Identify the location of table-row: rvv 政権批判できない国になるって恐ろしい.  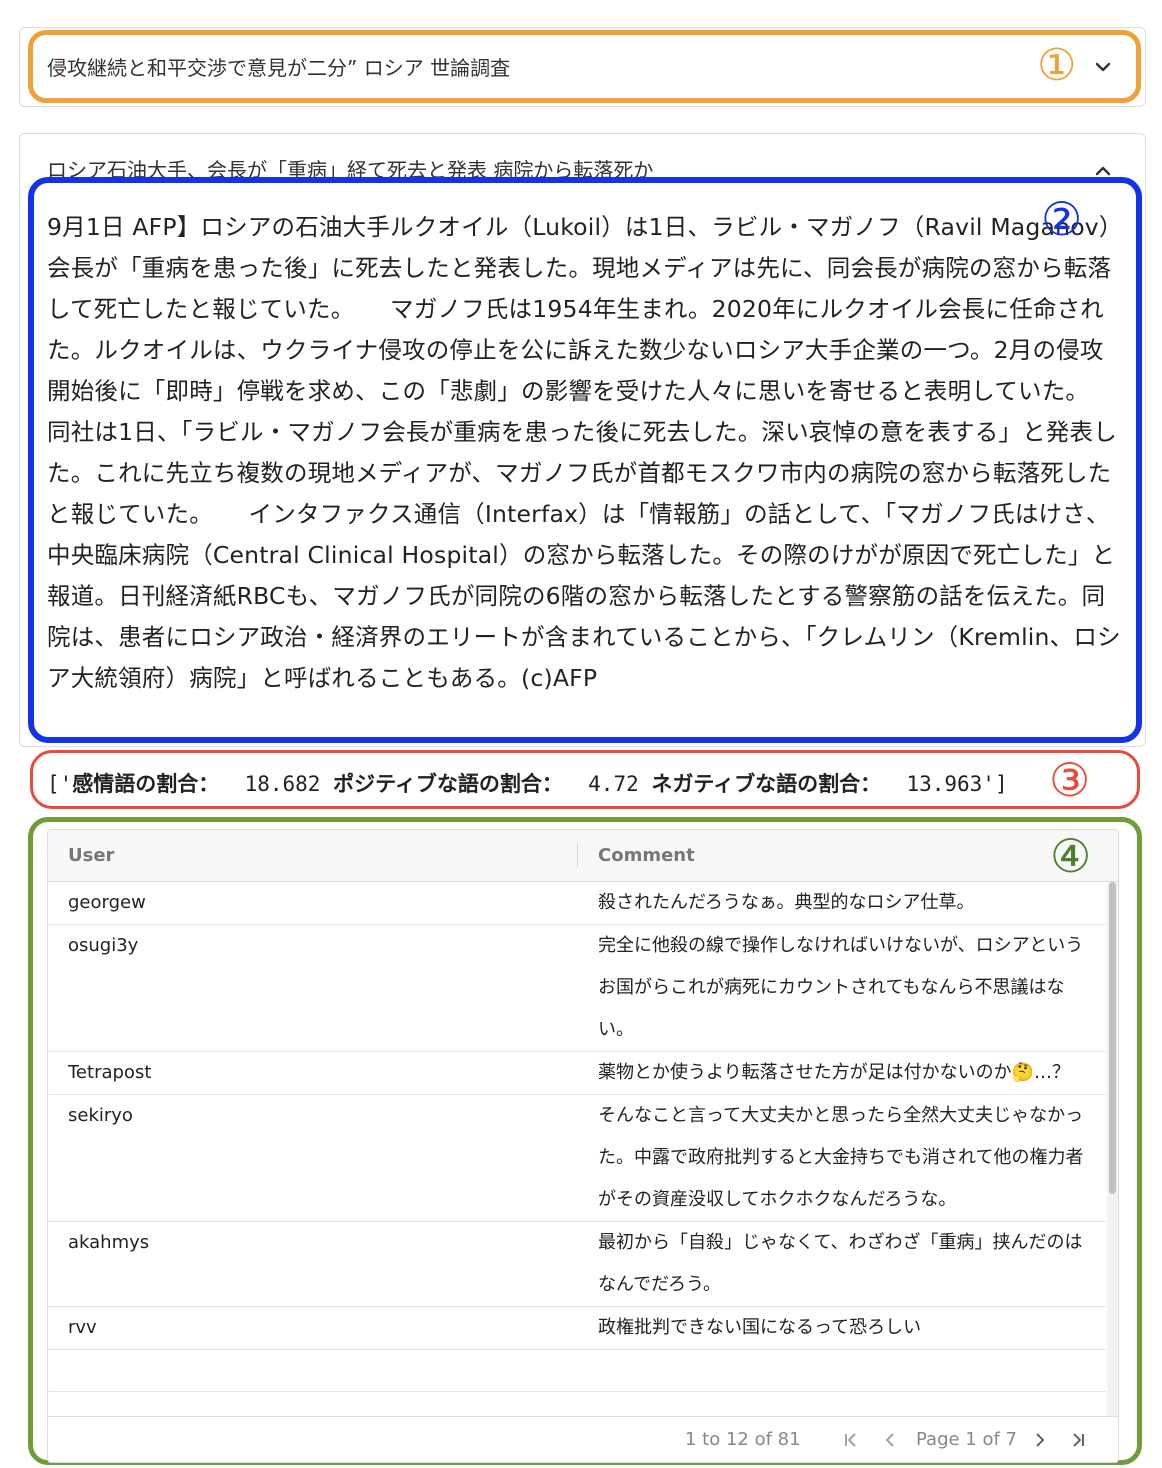
(577, 1328).